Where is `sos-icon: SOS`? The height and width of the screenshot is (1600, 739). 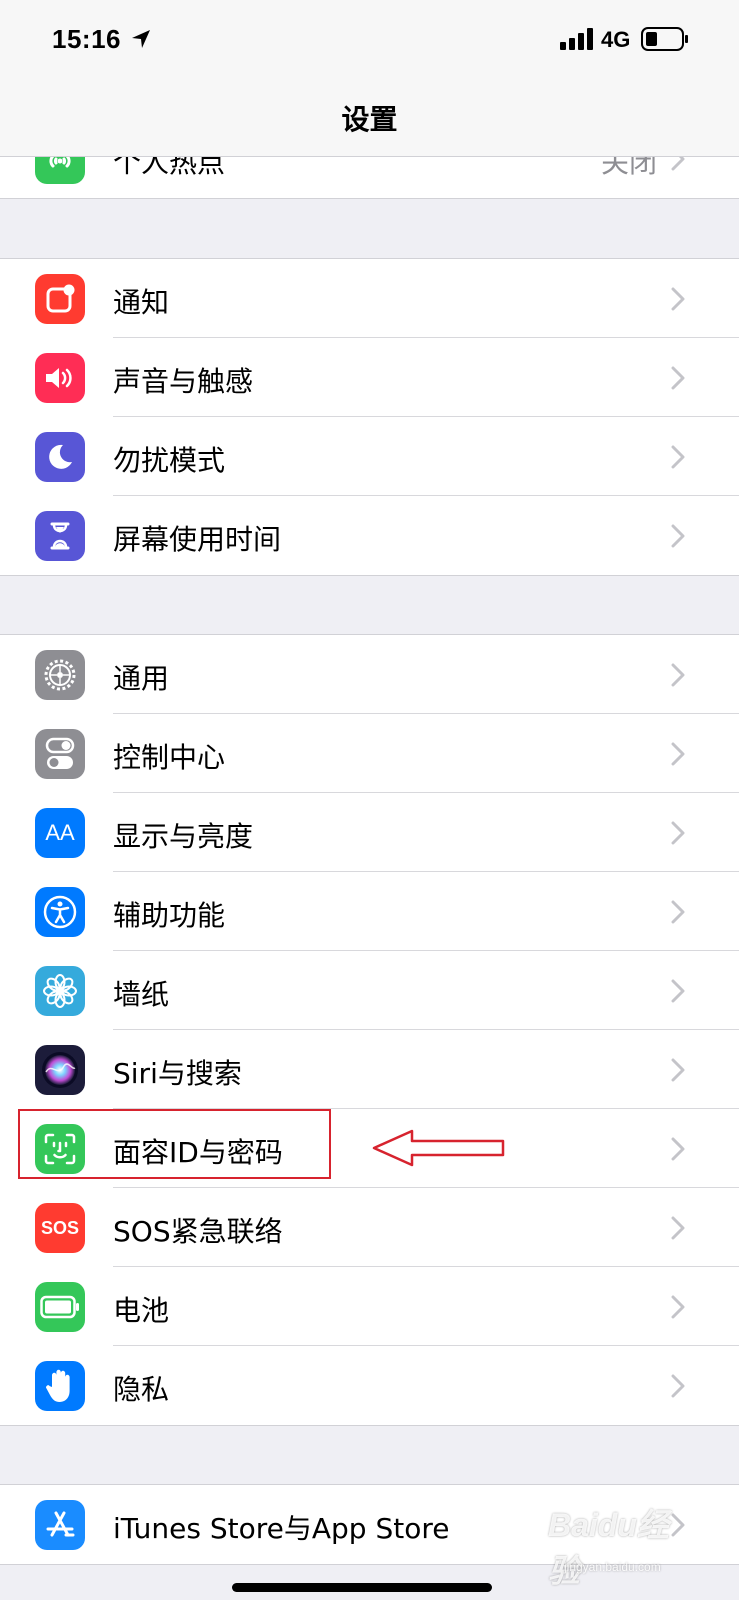 sos-icon: SOS is located at coordinates (60, 1228).